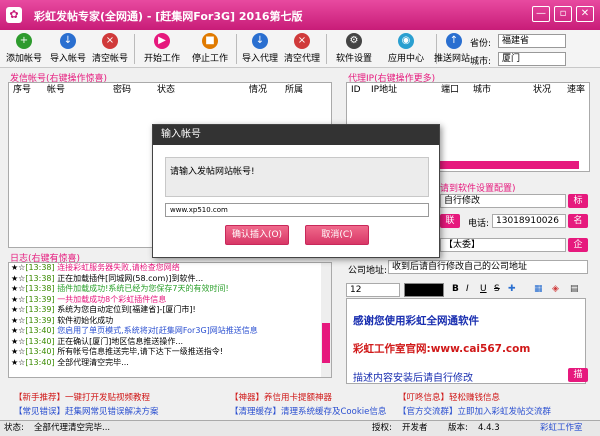 This screenshot has height=436, width=600. I want to click on settings-section-label: 请到软件设置配置), so click(478, 189).